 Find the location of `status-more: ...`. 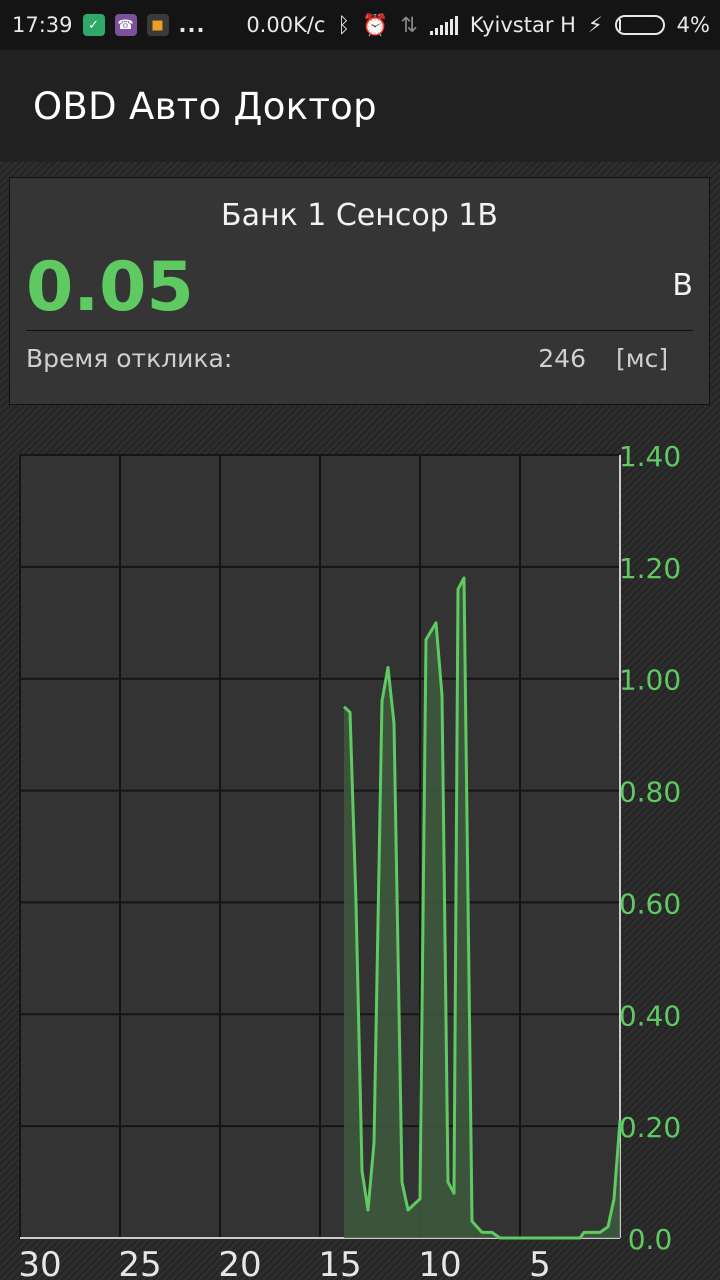

status-more: ... is located at coordinates (192, 25).